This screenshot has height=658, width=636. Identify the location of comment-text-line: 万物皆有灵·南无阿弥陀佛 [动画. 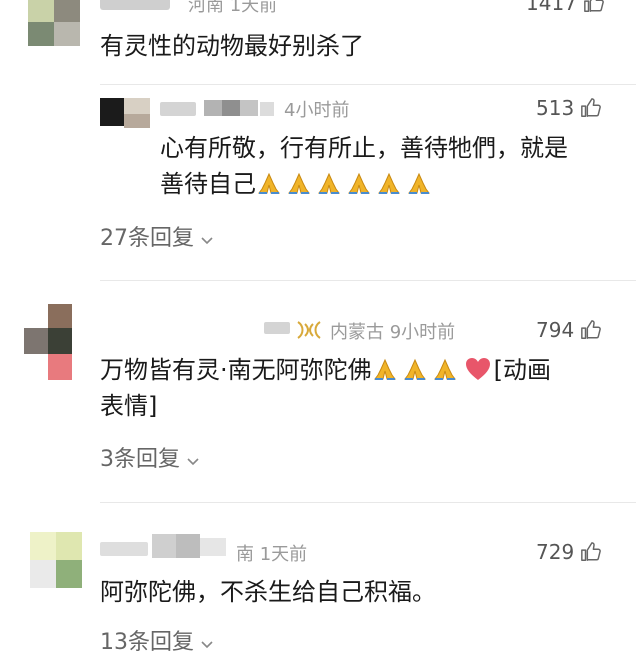
(326, 370).